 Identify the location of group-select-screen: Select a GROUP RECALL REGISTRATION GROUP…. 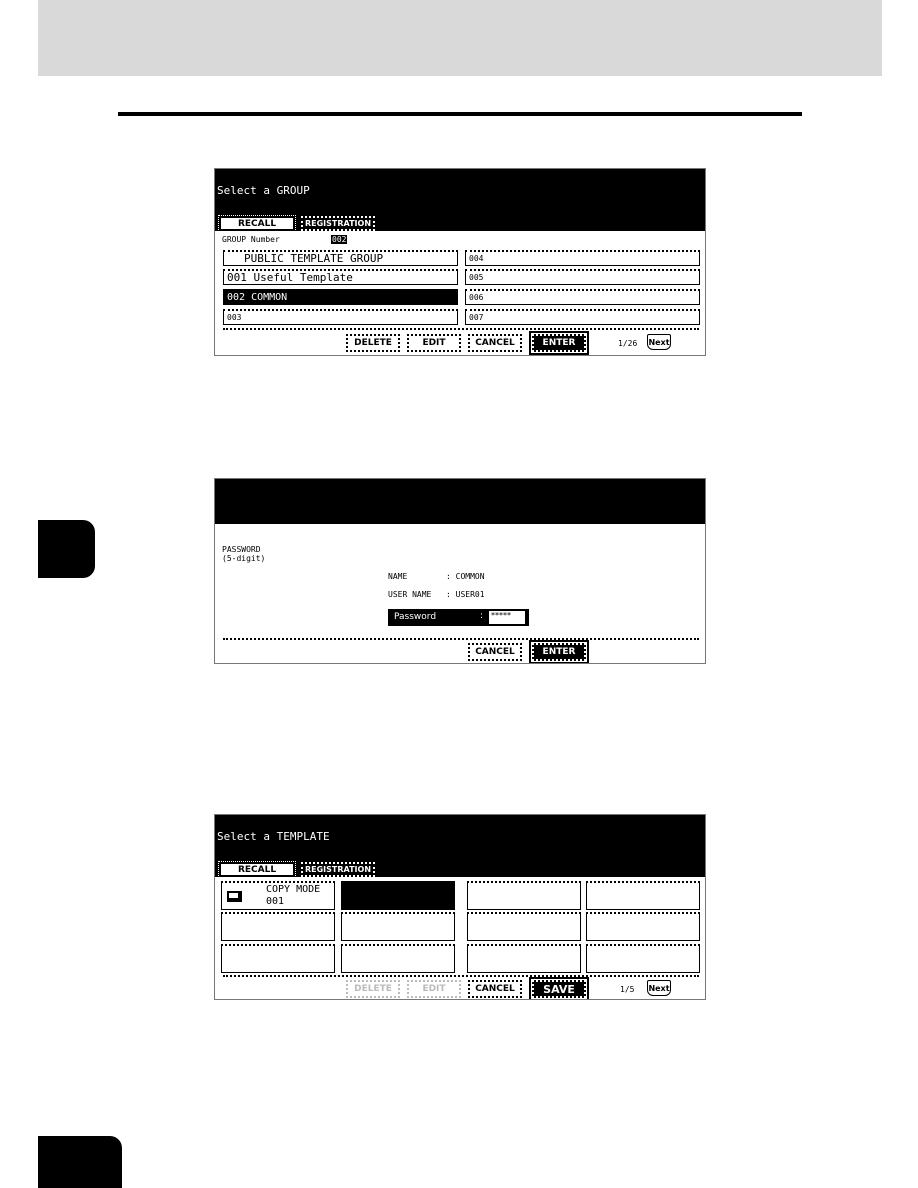
(460, 262).